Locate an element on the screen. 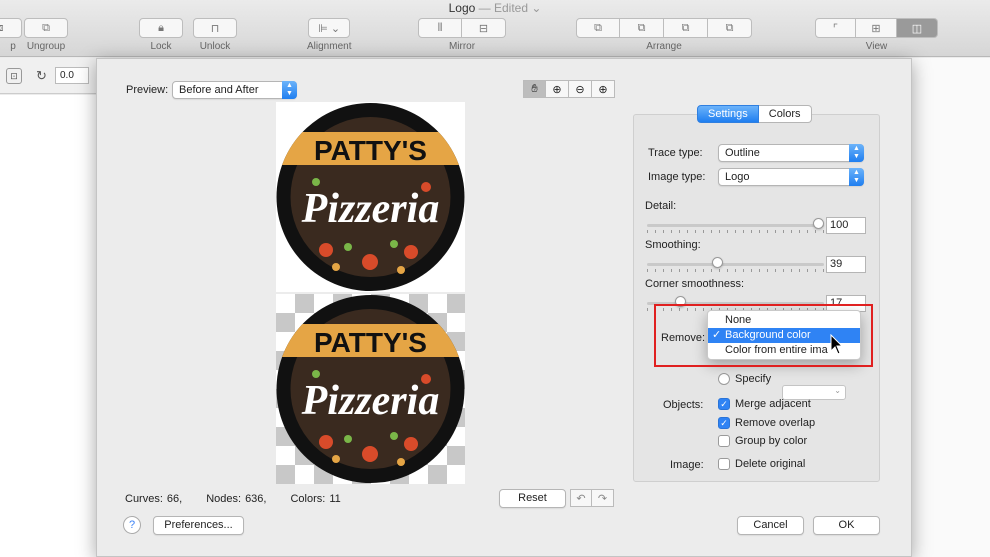 This screenshot has height=557, width=990. align-left-icon: ⊫ ⌄ is located at coordinates (329, 28).